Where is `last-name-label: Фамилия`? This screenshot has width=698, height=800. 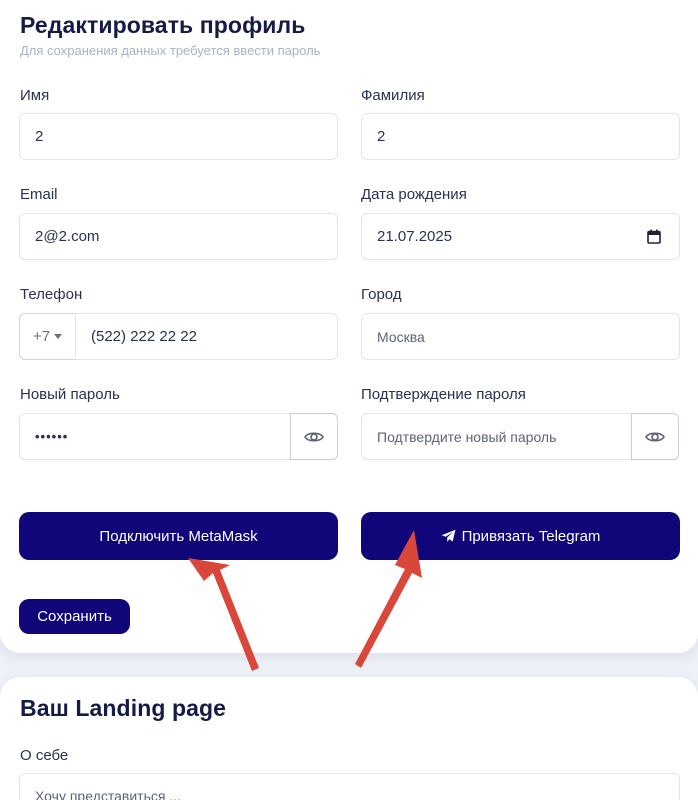 last-name-label: Фамилия is located at coordinates (393, 95).